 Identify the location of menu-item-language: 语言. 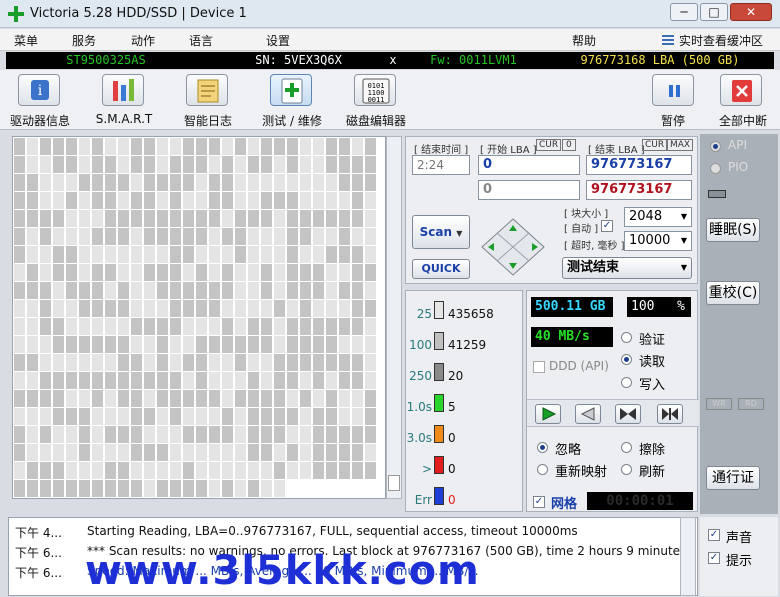
(201, 40).